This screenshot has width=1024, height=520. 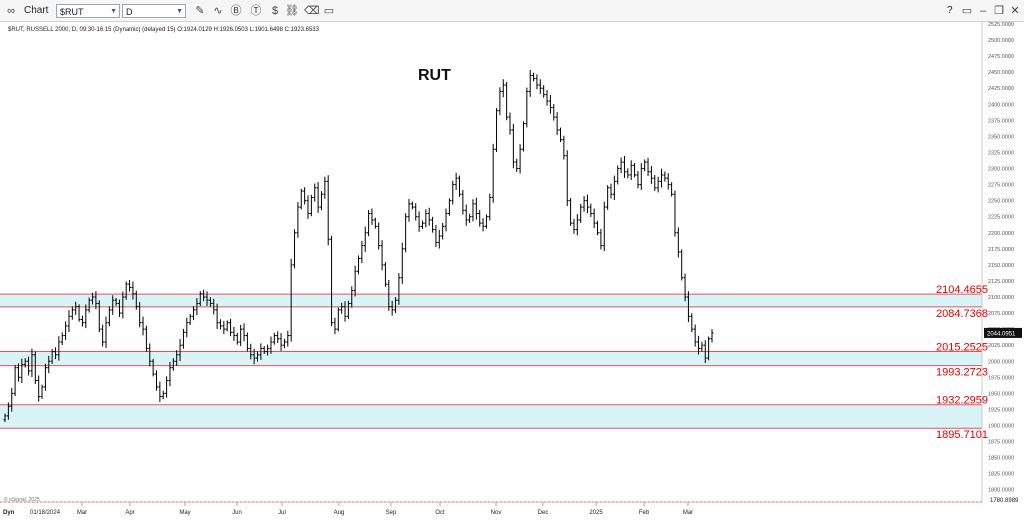 I want to click on x-tick-label: Apr, so click(x=129, y=513).